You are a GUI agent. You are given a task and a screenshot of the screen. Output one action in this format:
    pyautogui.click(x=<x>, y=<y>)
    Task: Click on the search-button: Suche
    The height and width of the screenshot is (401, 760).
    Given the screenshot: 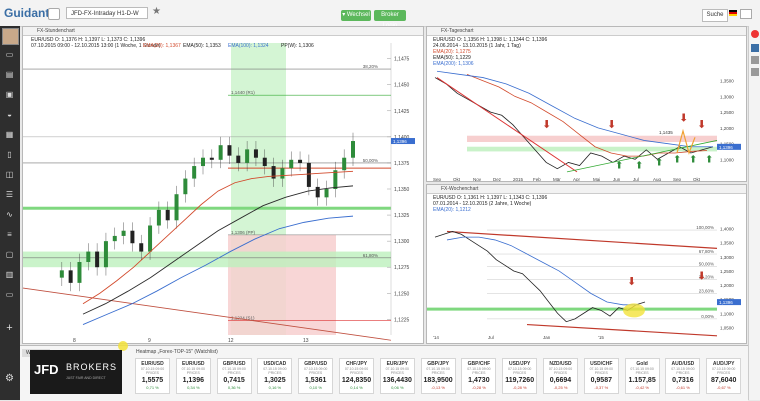 What is the action you would take?
    pyautogui.click(x=715, y=15)
    